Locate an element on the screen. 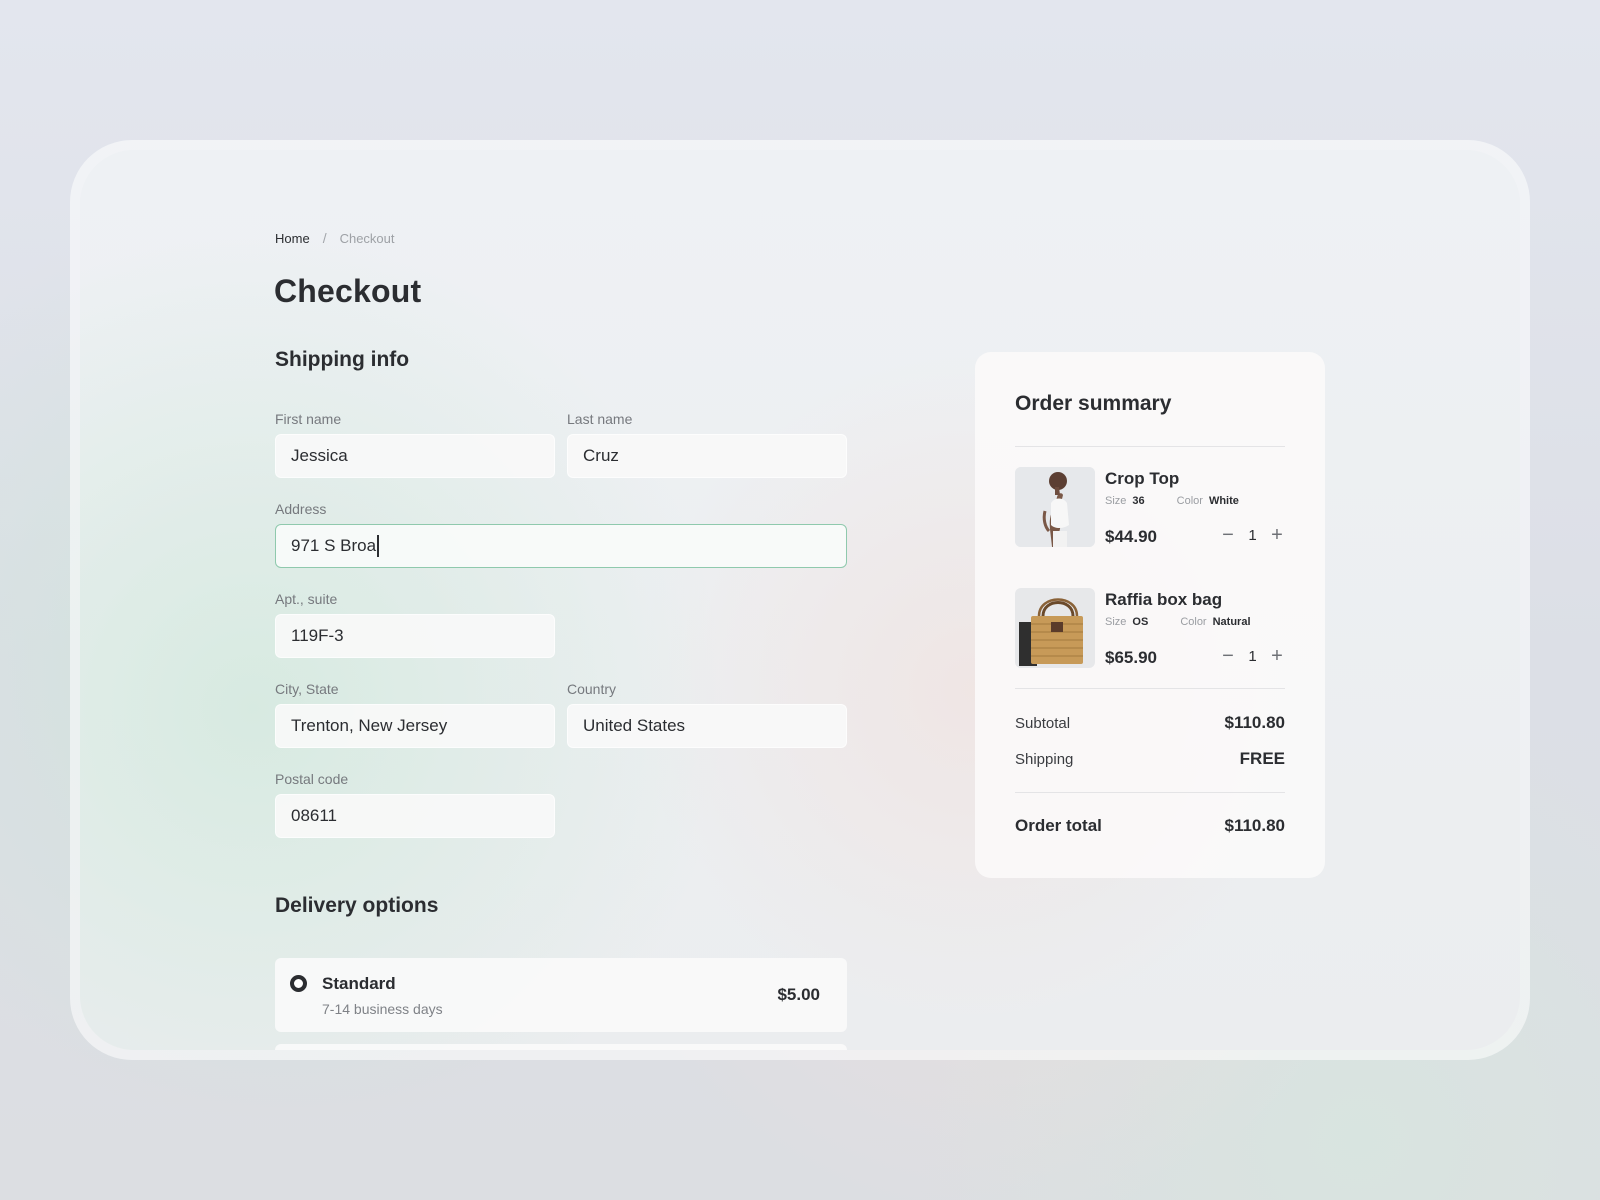 This screenshot has height=1200, width=1600. cart-item: Crop Top Size 36 Color White $44.90 − 1 + is located at coordinates (1150, 508).